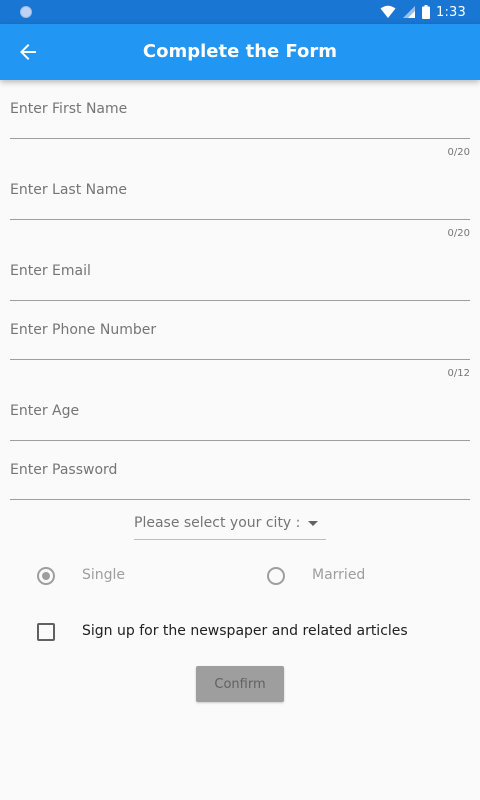  I want to click on page-title: Complete the Form, so click(240, 51).